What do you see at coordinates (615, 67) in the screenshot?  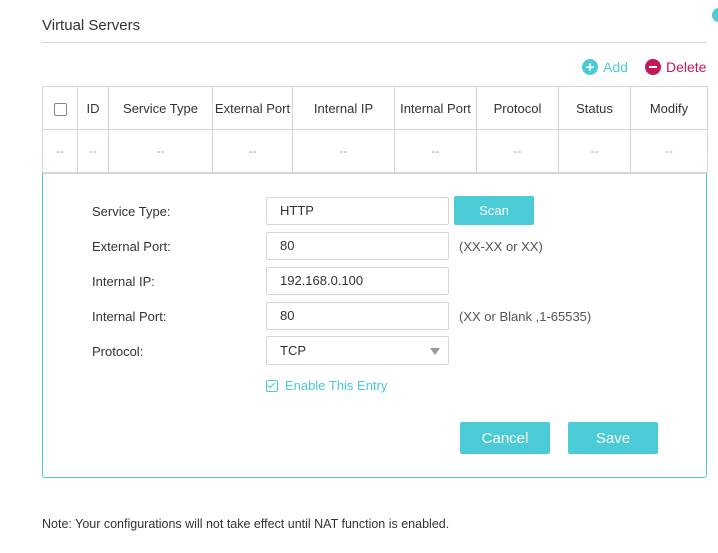 I see `add-label: Add` at bounding box center [615, 67].